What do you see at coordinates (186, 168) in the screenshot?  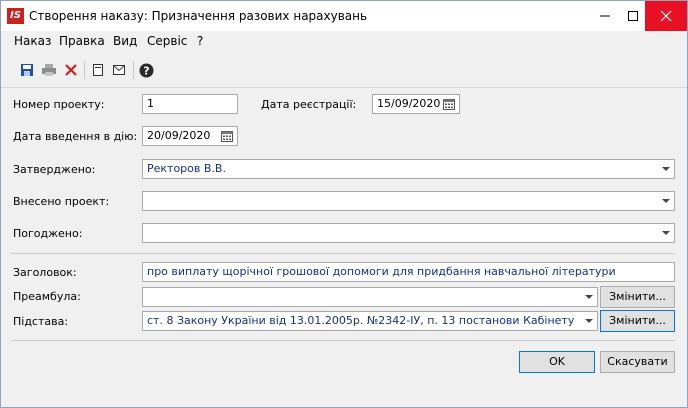 I see `approved-value: Ректоров В.В.` at bounding box center [186, 168].